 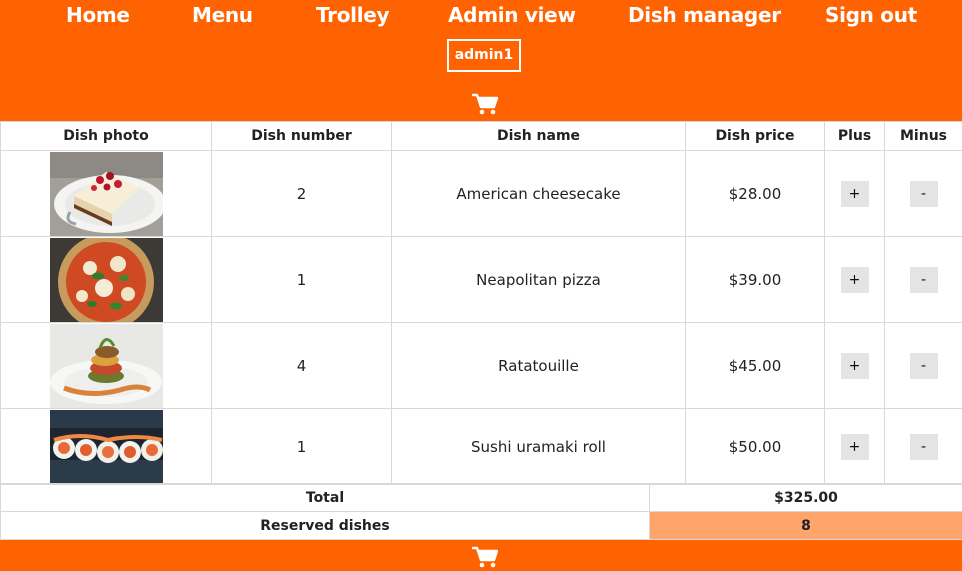 What do you see at coordinates (106, 136) in the screenshot?
I see `column-header-photo: Dish photo` at bounding box center [106, 136].